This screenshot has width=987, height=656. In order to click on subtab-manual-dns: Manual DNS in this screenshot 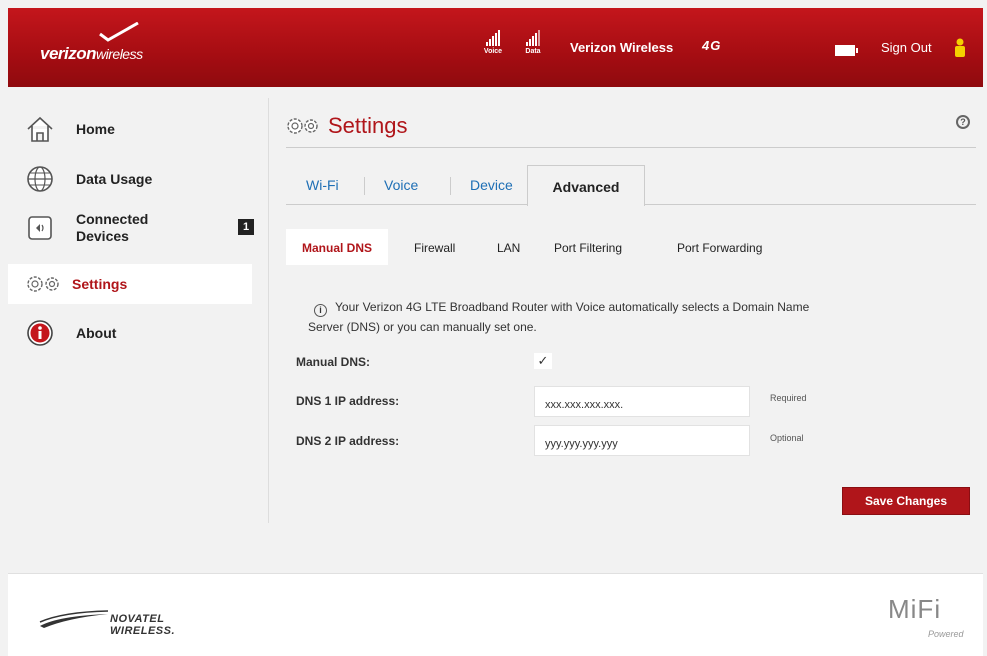, I will do `click(337, 247)`.